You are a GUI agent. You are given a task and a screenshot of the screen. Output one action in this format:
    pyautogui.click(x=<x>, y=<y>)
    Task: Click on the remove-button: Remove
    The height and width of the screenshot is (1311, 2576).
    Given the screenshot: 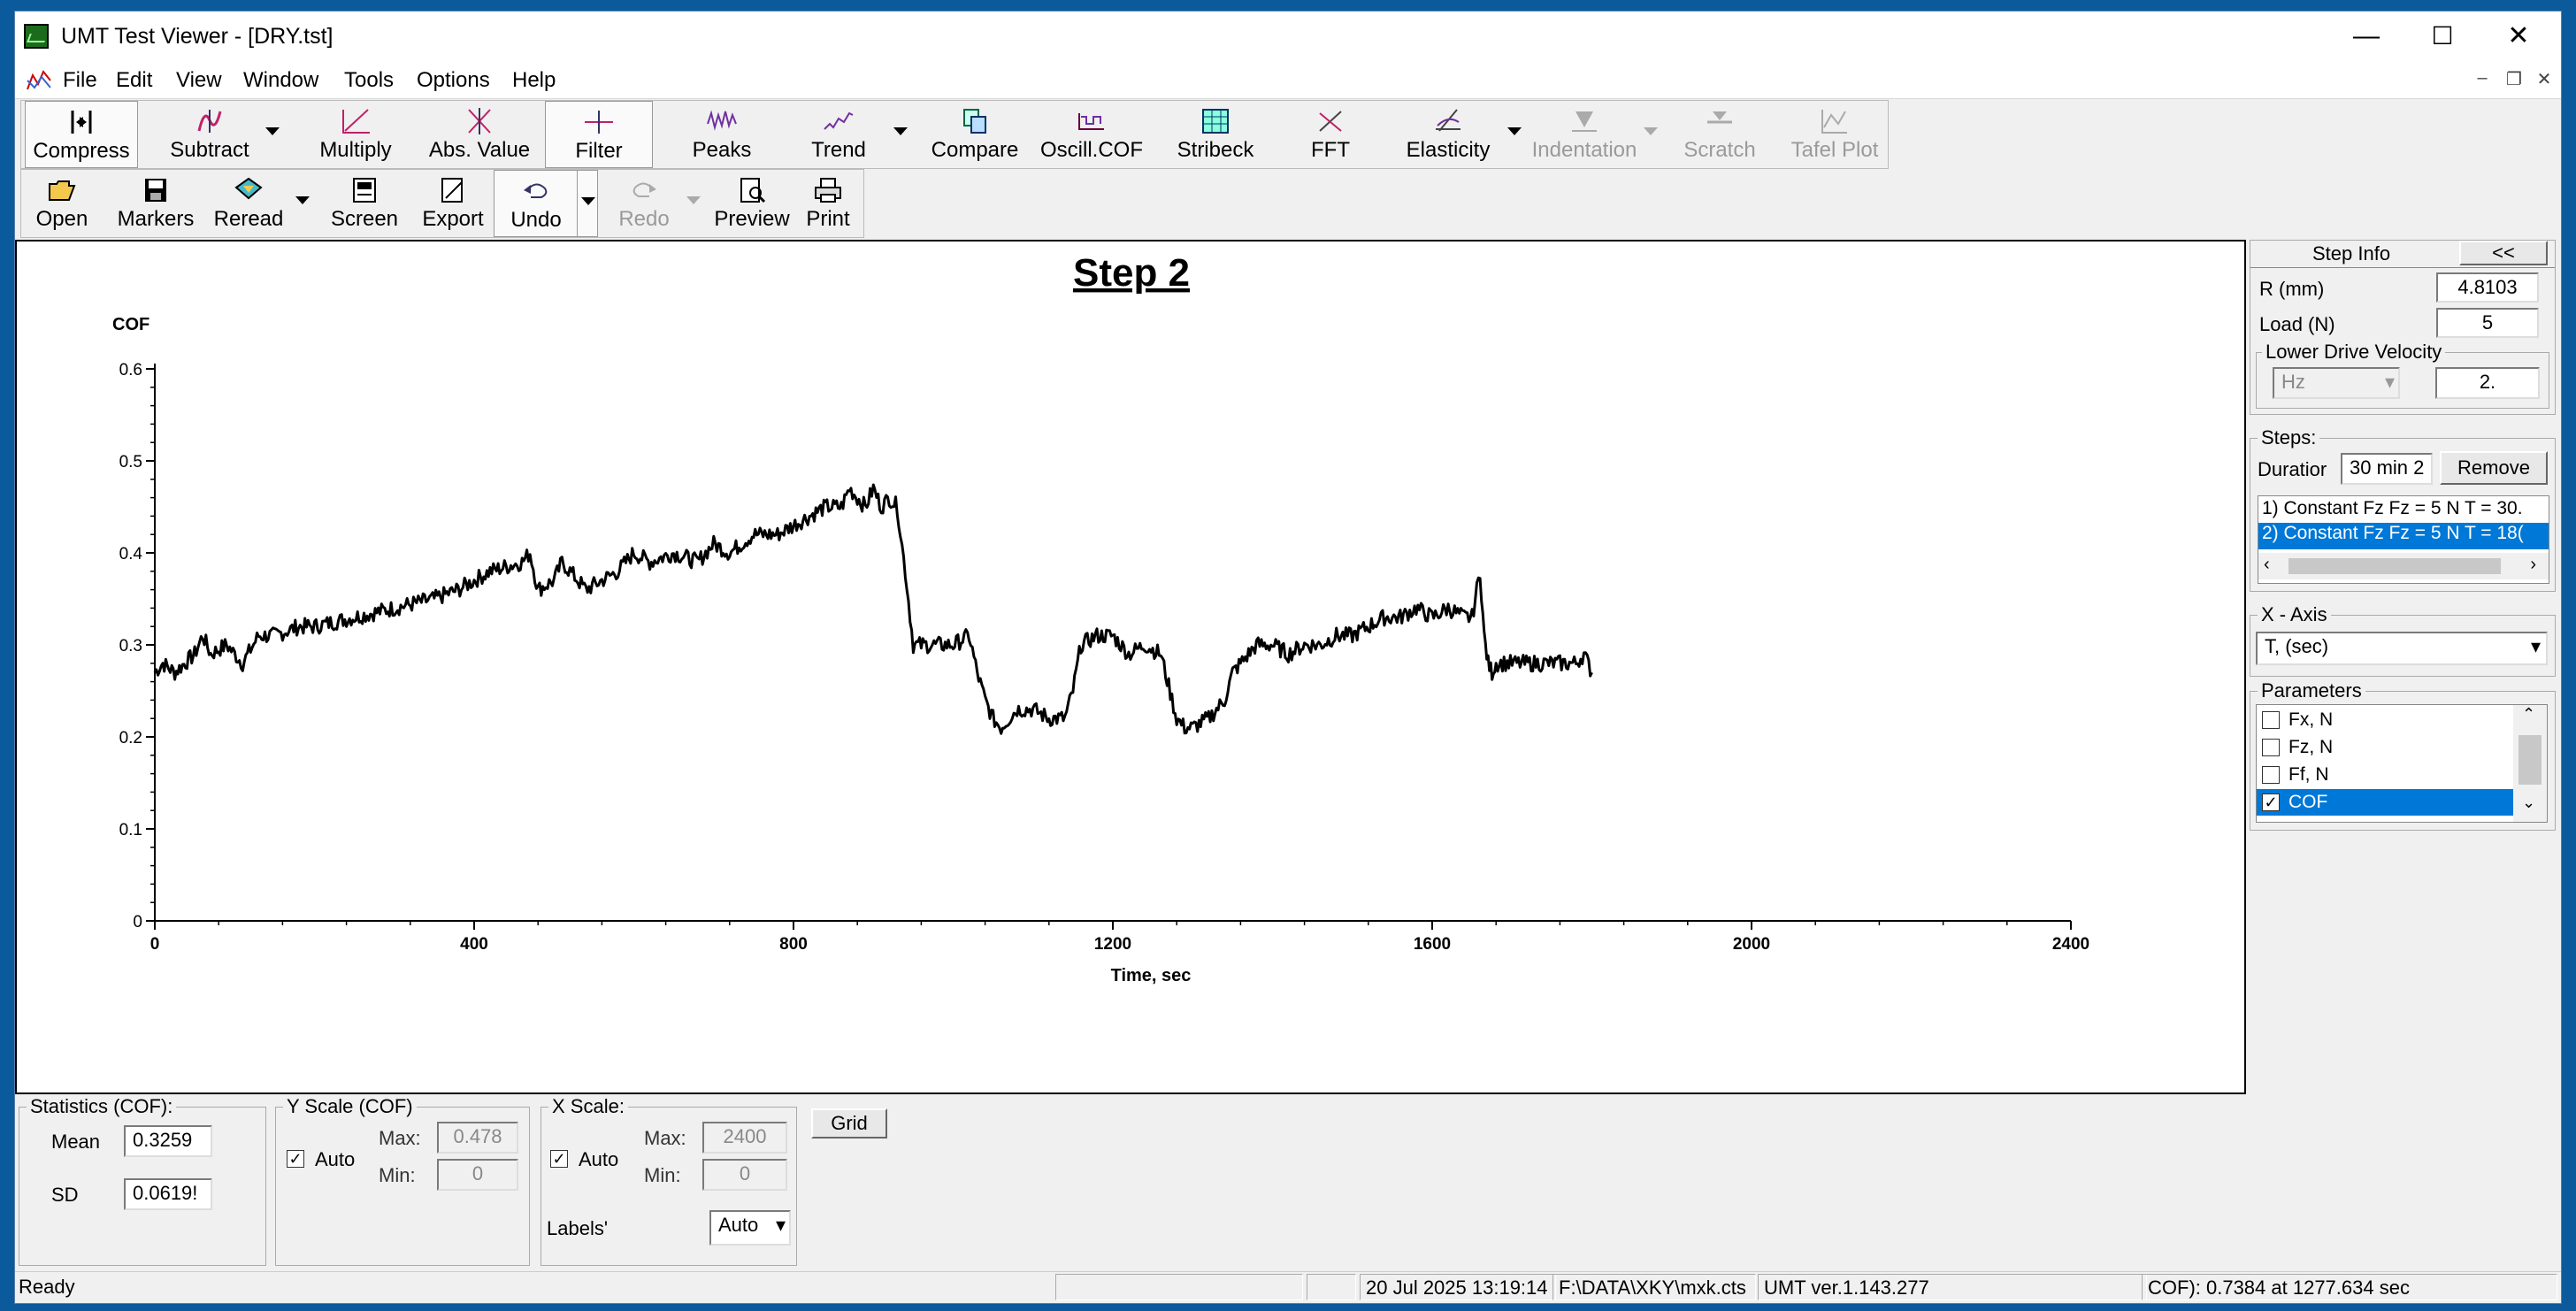 What is the action you would take?
    pyautogui.click(x=2494, y=468)
    